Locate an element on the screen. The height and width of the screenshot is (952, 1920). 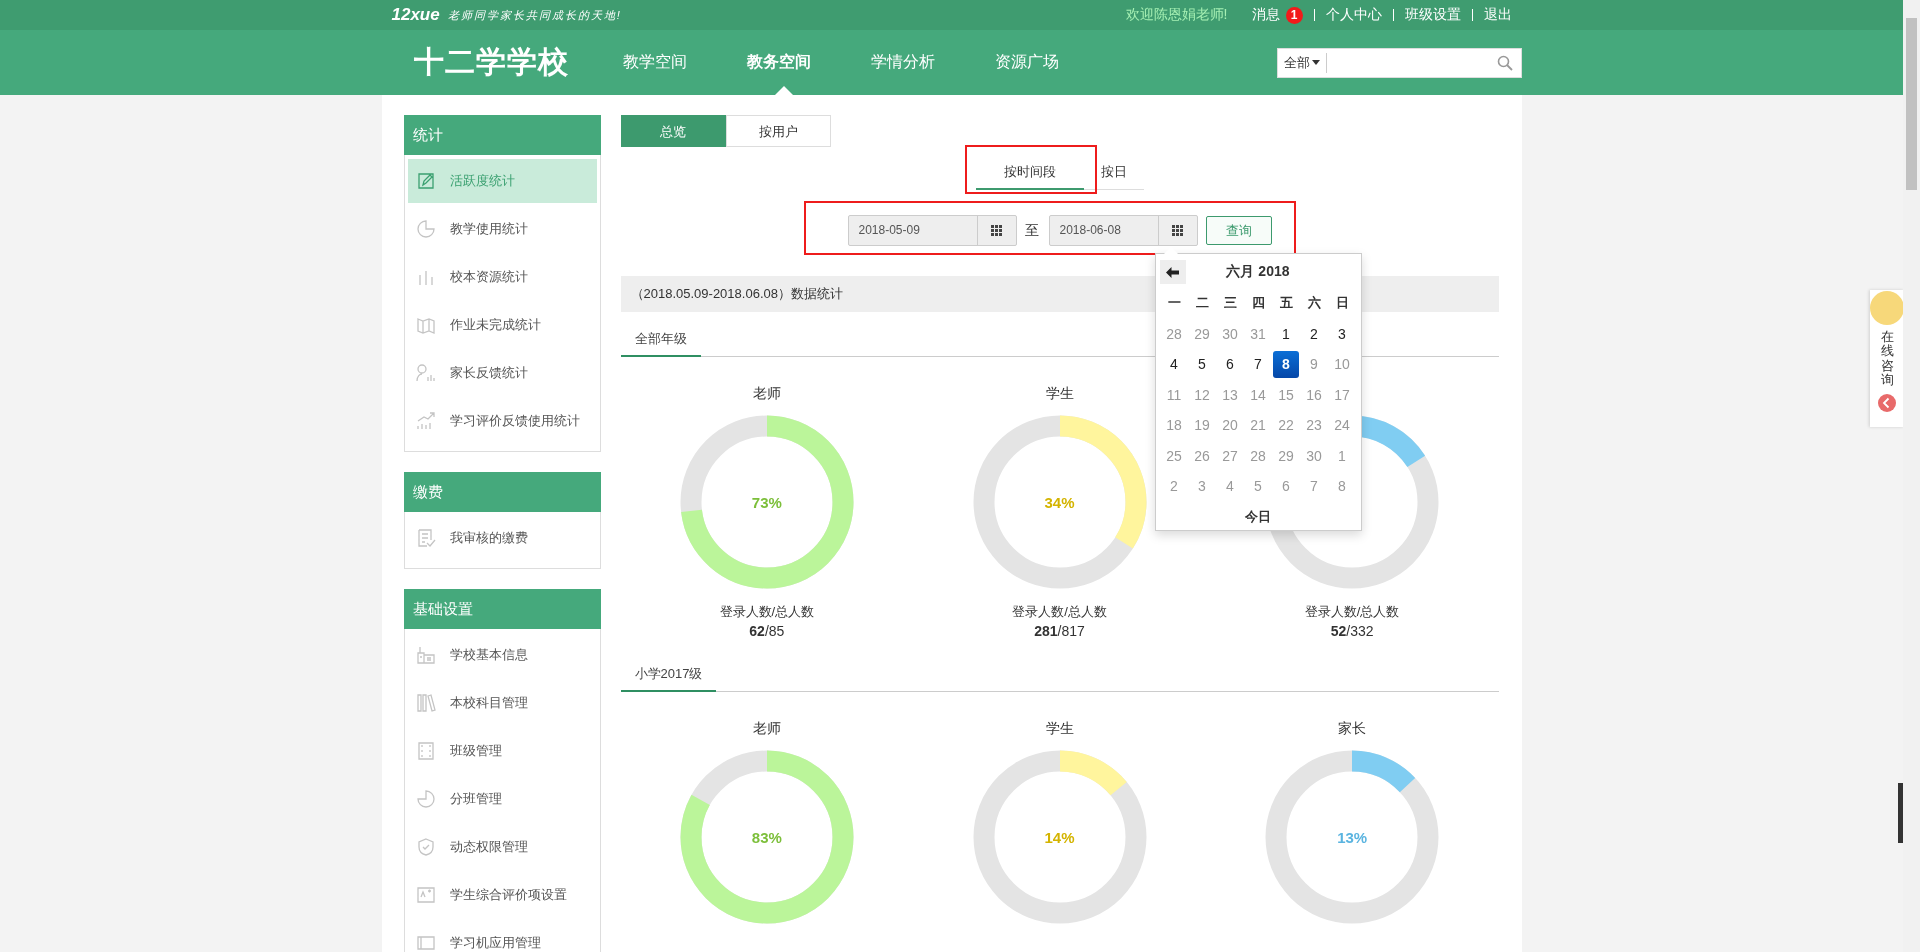
menu-item: 学习机应用管理 is located at coordinates (502, 936).